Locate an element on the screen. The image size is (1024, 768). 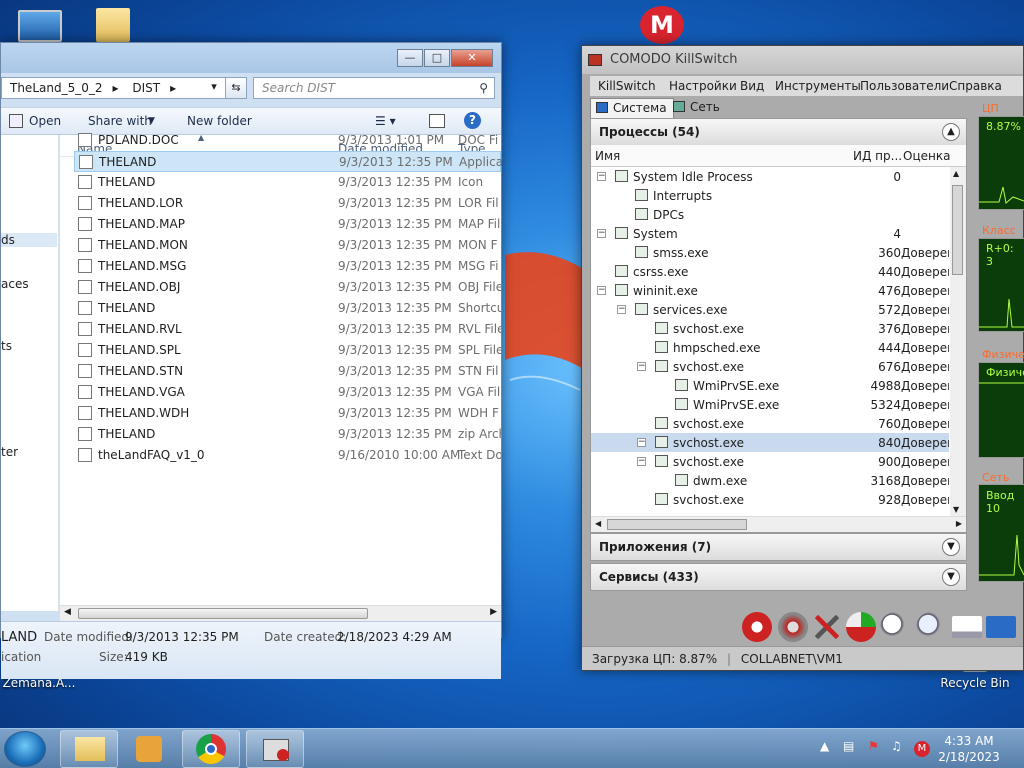
view-options-icon: ☰ ▾ is located at coordinates (385, 121).